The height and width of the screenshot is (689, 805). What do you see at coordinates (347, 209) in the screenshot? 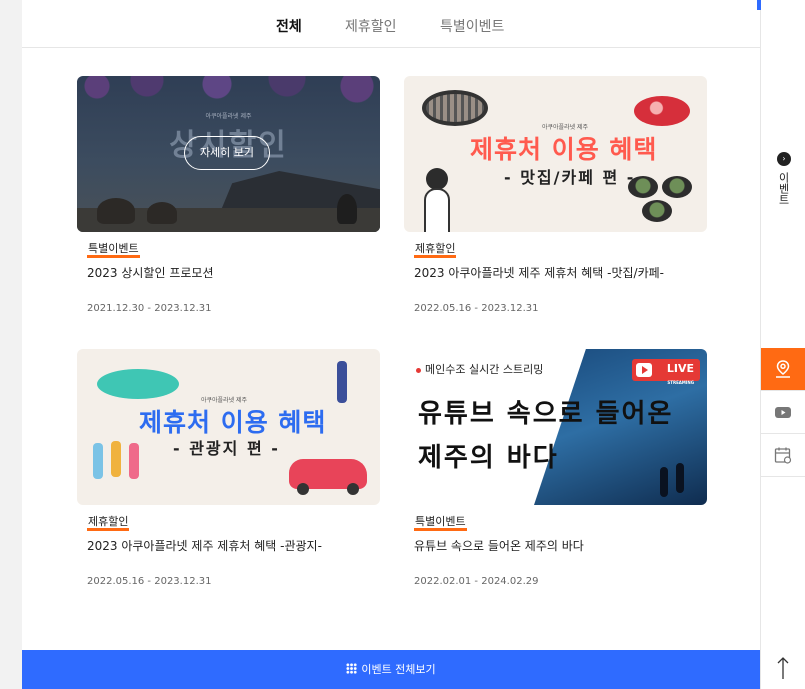
I see `penguin-illustration` at bounding box center [347, 209].